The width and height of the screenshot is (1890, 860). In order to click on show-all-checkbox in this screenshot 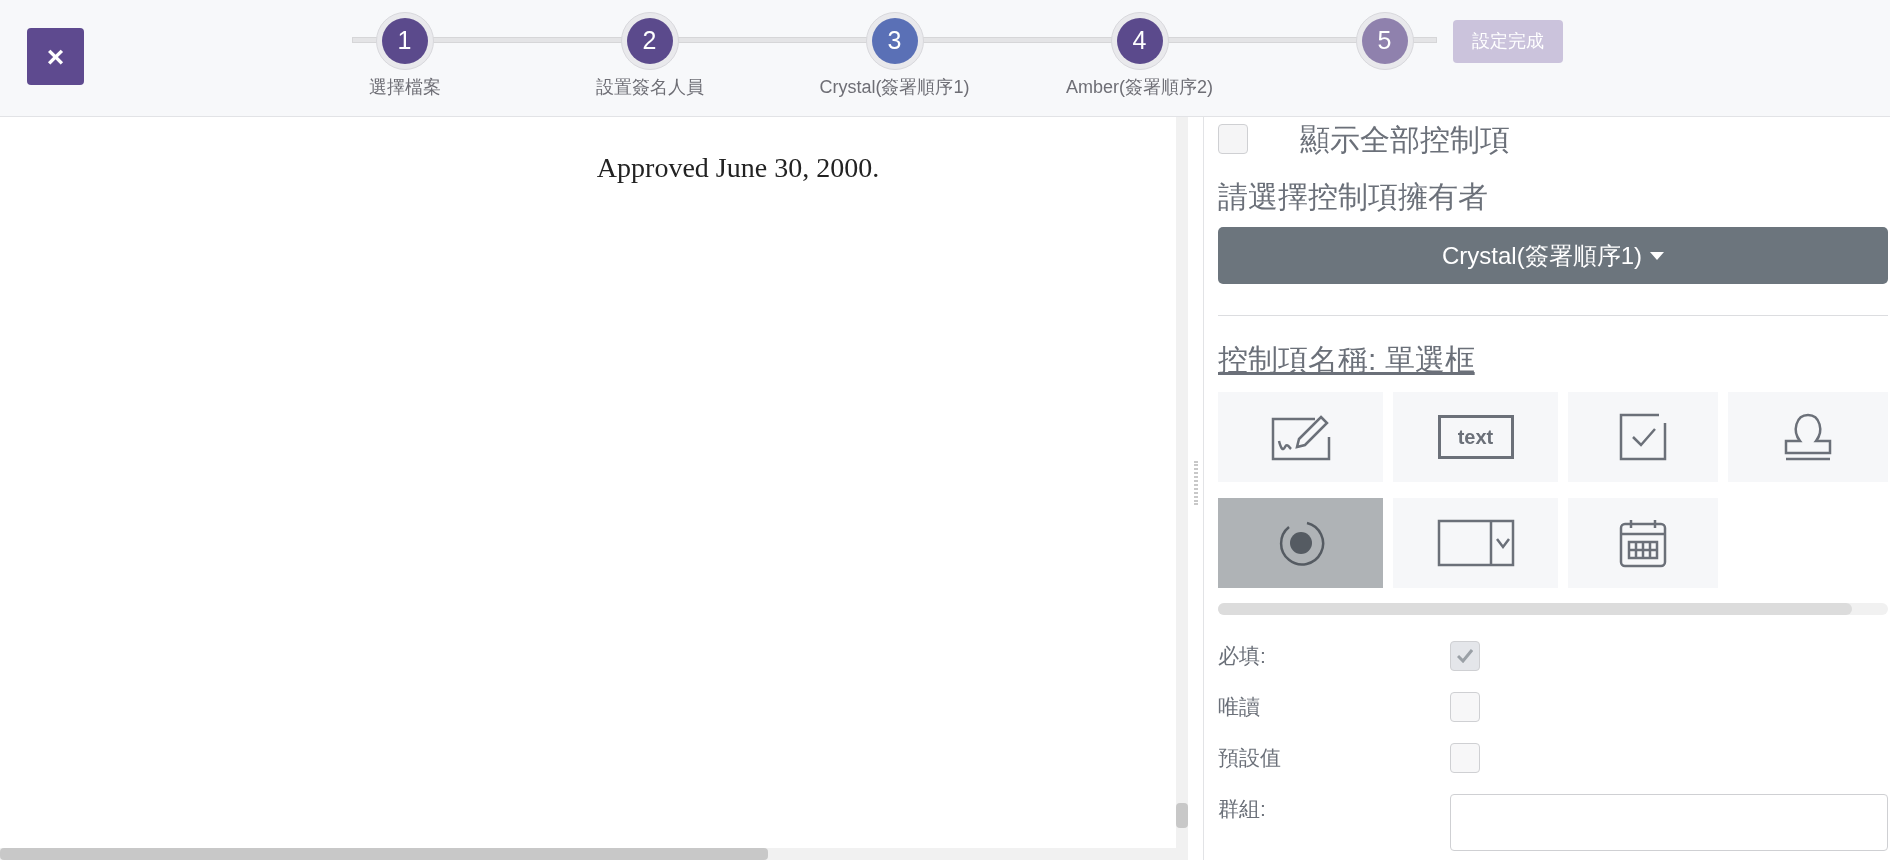, I will do `click(1233, 139)`.